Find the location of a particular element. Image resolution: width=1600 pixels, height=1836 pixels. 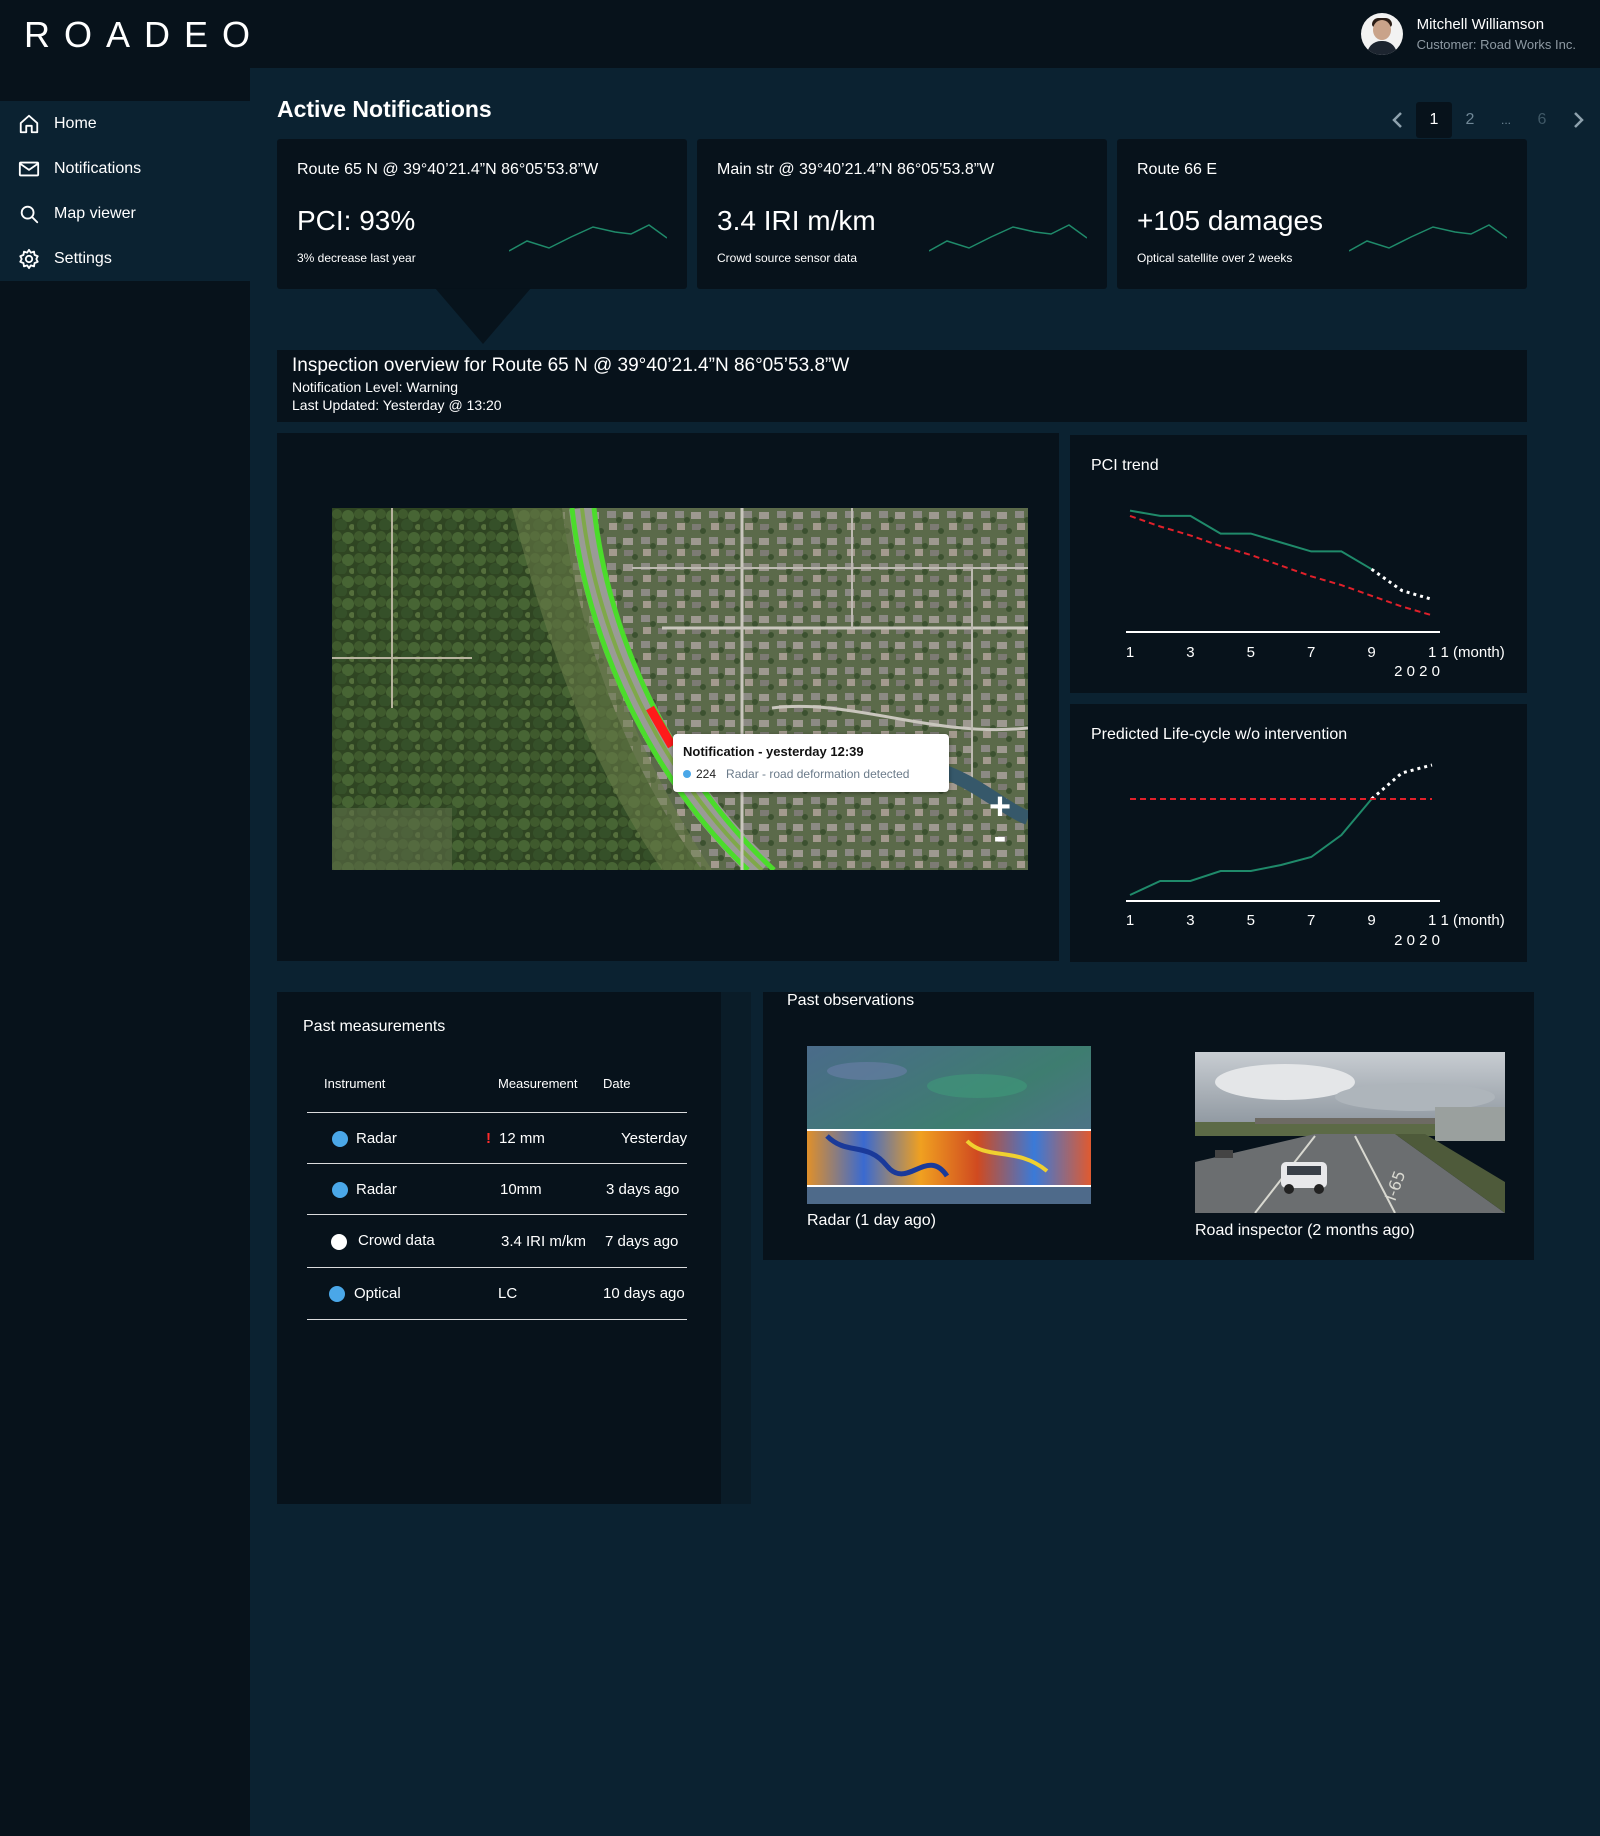

chevron-right-icon is located at coordinates (1579, 120).